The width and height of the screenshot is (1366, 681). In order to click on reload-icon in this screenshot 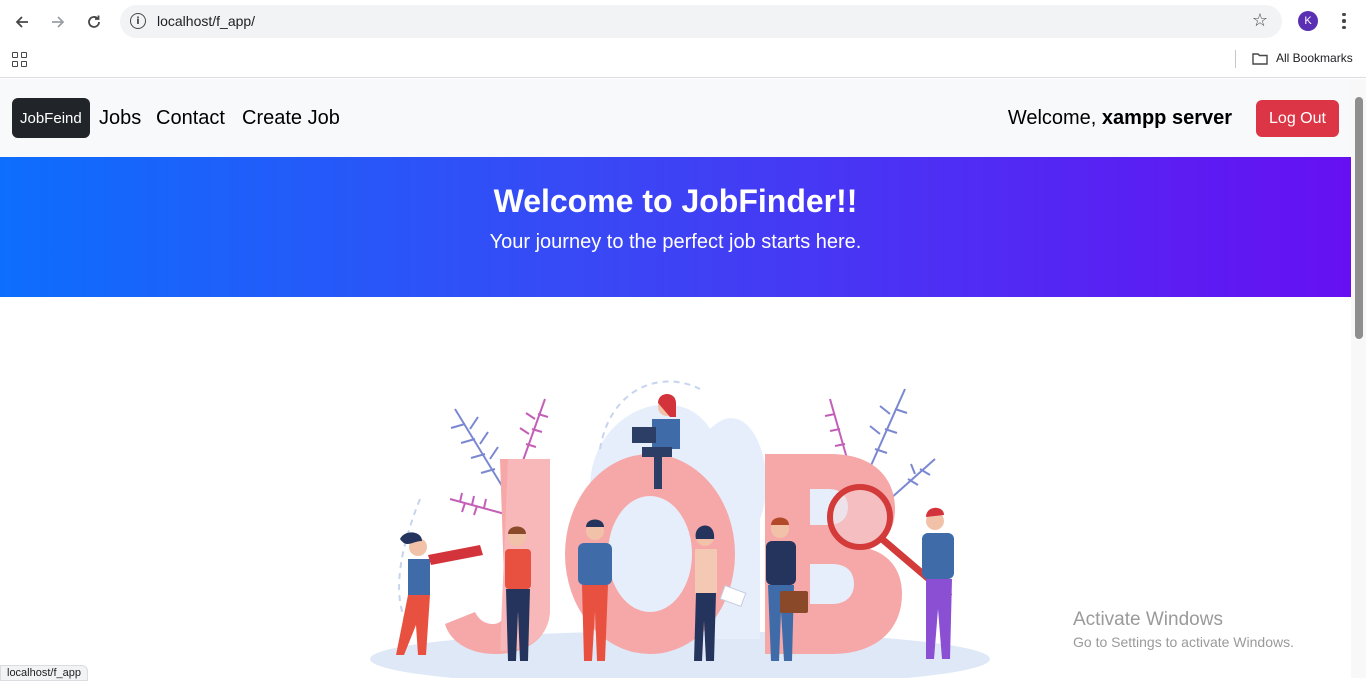, I will do `click(94, 21)`.